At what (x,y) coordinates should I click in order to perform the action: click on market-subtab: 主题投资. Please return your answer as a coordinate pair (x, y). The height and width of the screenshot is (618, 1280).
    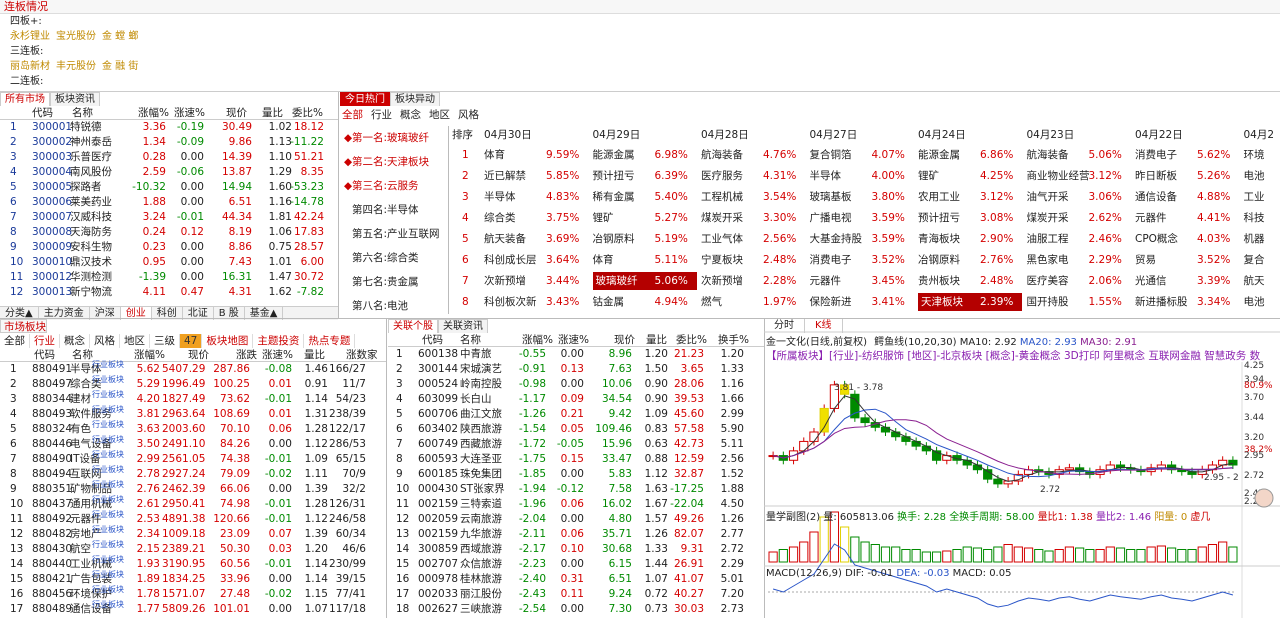
    Looking at the image, I should click on (279, 341).